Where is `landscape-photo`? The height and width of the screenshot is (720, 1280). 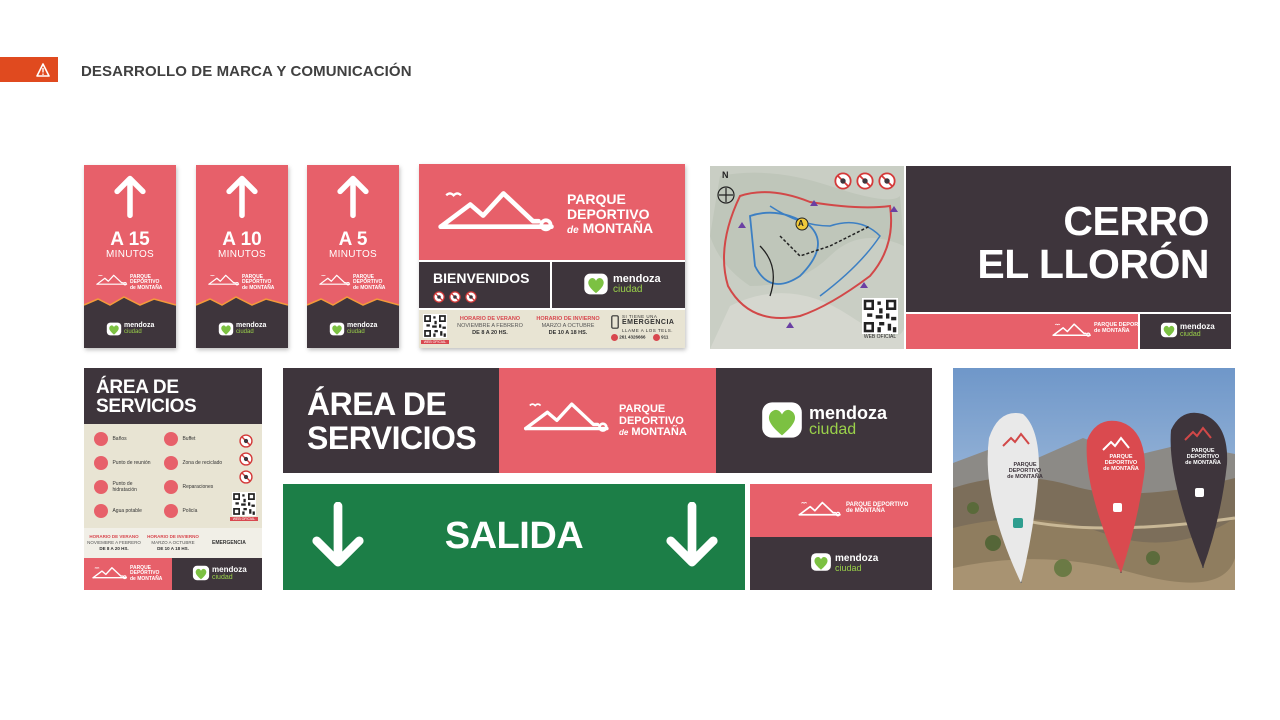 landscape-photo is located at coordinates (1094, 479).